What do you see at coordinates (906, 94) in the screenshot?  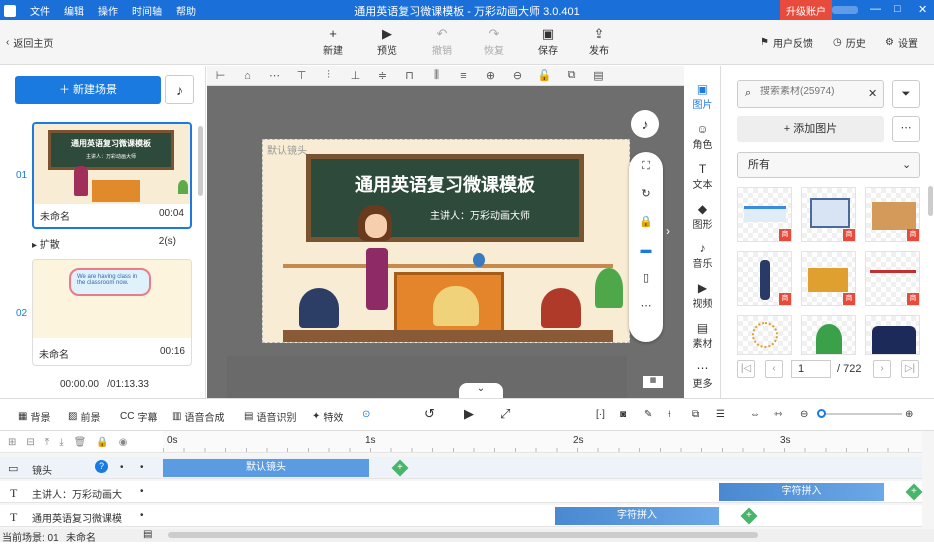 I see `filter-button: ⏷` at bounding box center [906, 94].